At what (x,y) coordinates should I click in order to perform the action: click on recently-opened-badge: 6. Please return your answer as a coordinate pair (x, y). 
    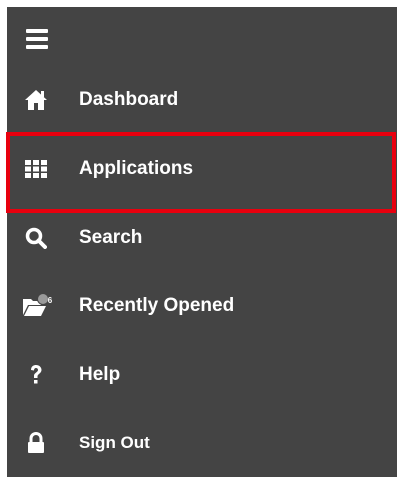
    Looking at the image, I should click on (50, 300).